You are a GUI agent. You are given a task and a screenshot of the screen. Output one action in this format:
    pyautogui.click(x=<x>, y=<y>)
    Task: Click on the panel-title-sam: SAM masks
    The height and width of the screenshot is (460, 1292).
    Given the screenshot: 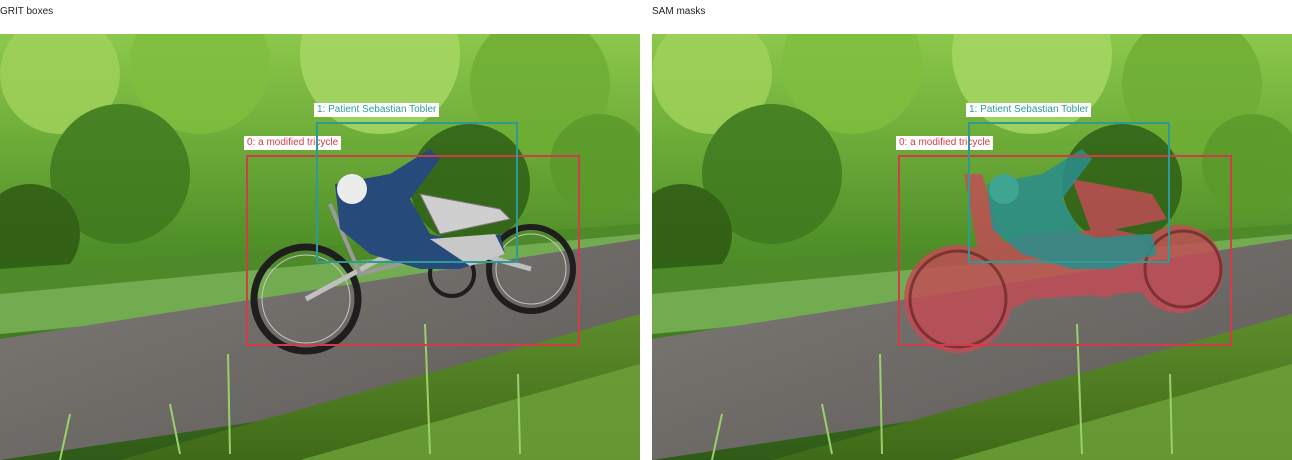 What is the action you would take?
    pyautogui.click(x=679, y=11)
    